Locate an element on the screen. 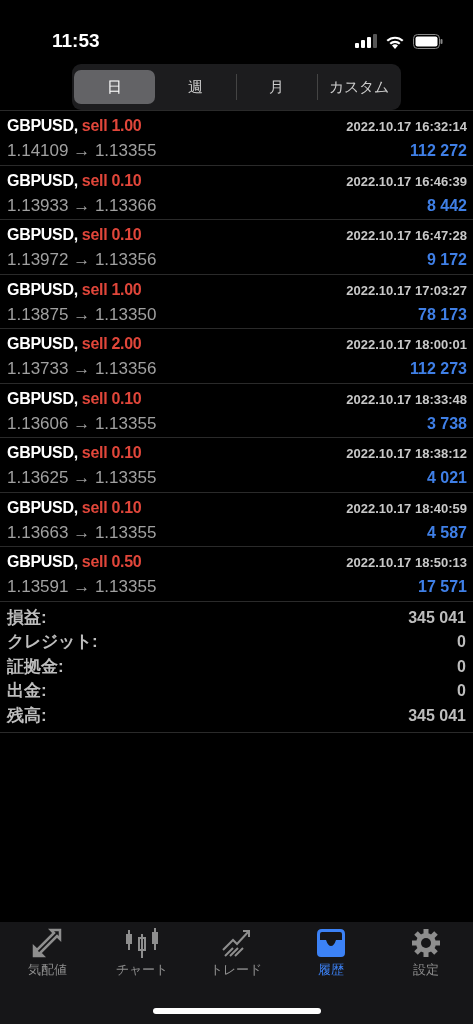 The height and width of the screenshot is (1024, 473). deal-time: 2022.10.17 16:46:39 is located at coordinates (406, 181).